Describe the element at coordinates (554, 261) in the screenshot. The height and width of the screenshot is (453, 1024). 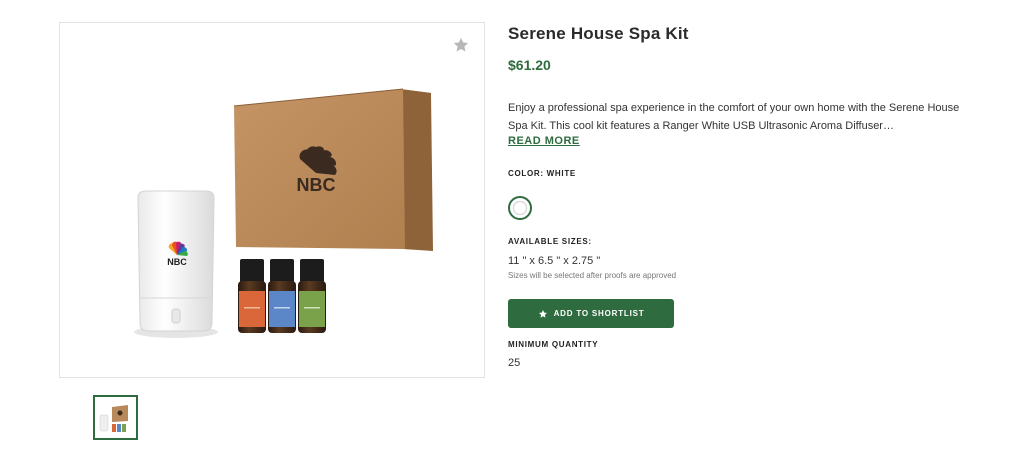
I see `sizes-value: 11 " x 6.5 " x 2.75 "` at that location.